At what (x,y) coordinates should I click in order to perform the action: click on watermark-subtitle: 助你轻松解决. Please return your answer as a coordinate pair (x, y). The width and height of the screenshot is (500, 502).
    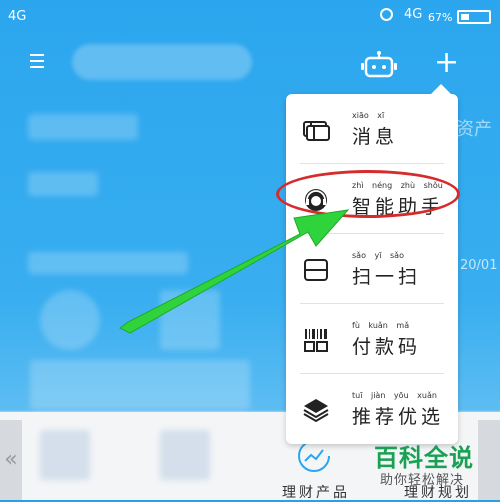
    Looking at the image, I should click on (422, 480).